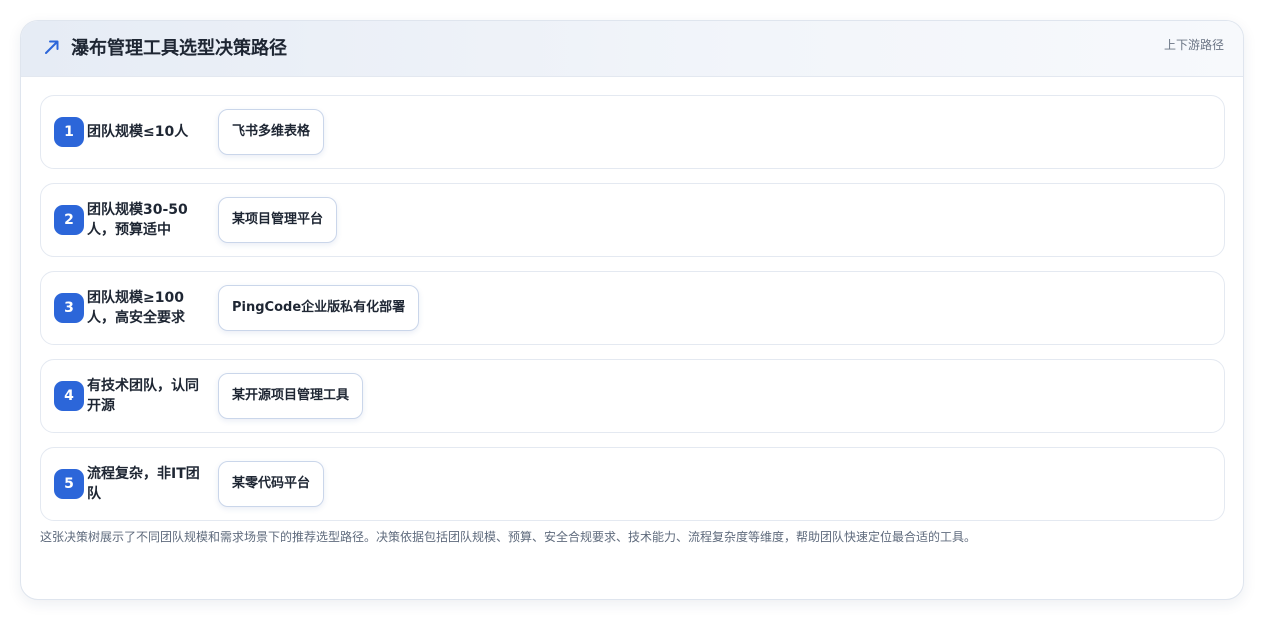  I want to click on decision-step: 1 团队规模≤10人 飞书多维表格, so click(632, 132).